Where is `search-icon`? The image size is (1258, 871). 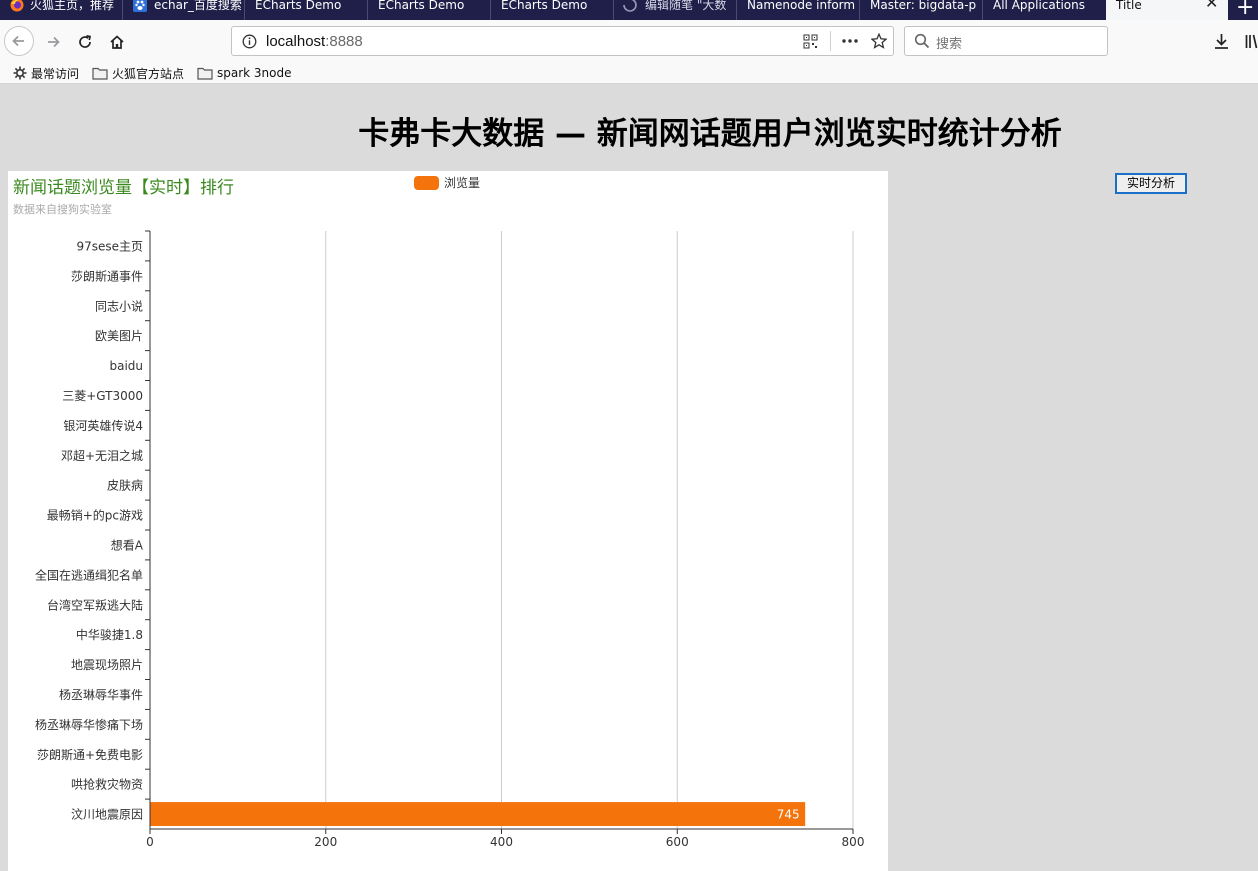
search-icon is located at coordinates (922, 41).